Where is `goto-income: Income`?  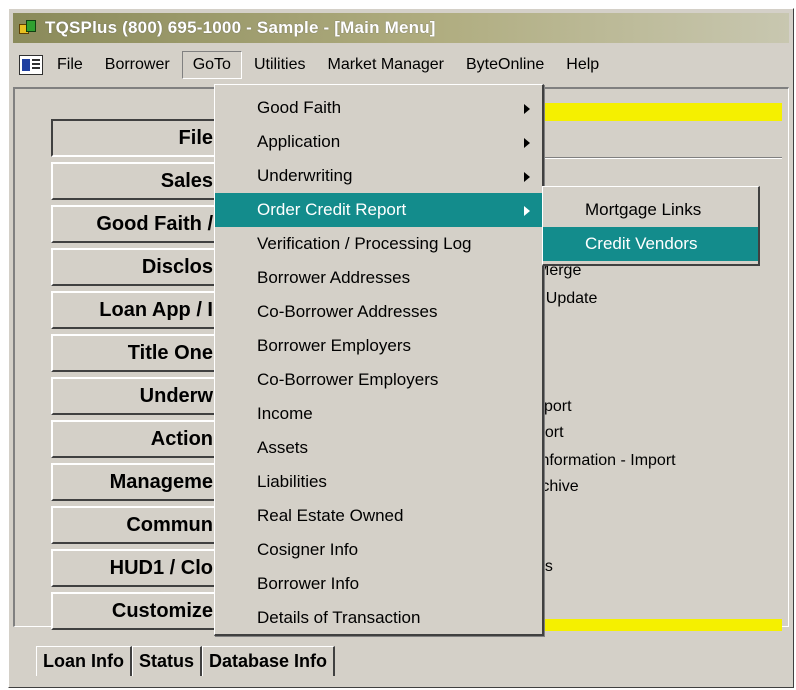
goto-income: Income is located at coordinates (378, 414).